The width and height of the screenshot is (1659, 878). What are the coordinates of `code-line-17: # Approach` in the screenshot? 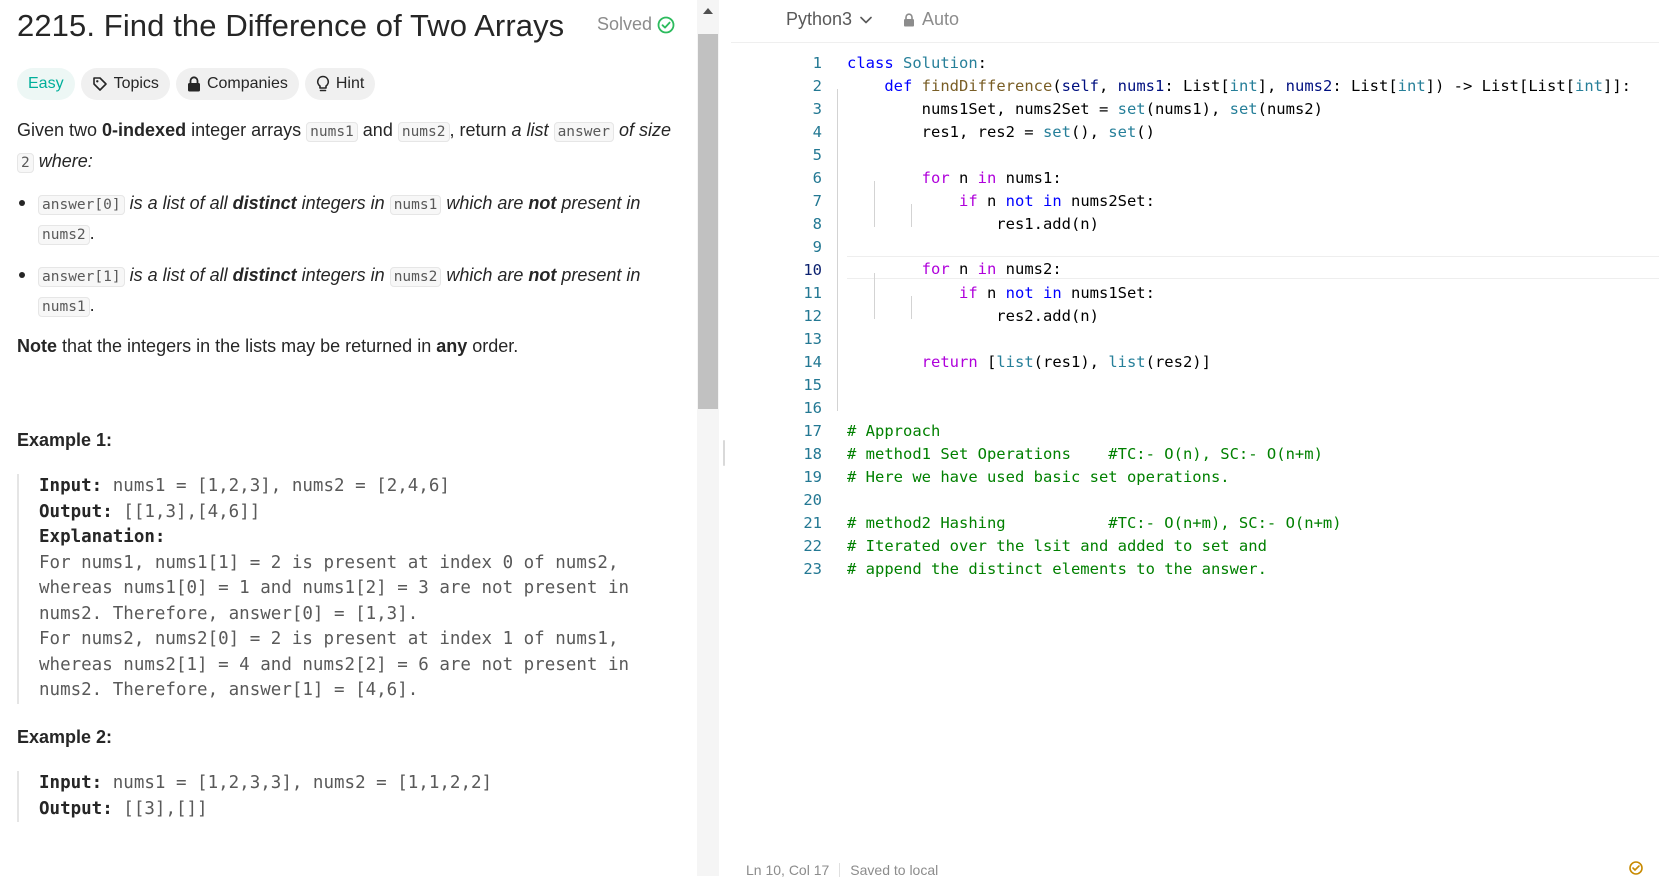 It's located at (894, 431).